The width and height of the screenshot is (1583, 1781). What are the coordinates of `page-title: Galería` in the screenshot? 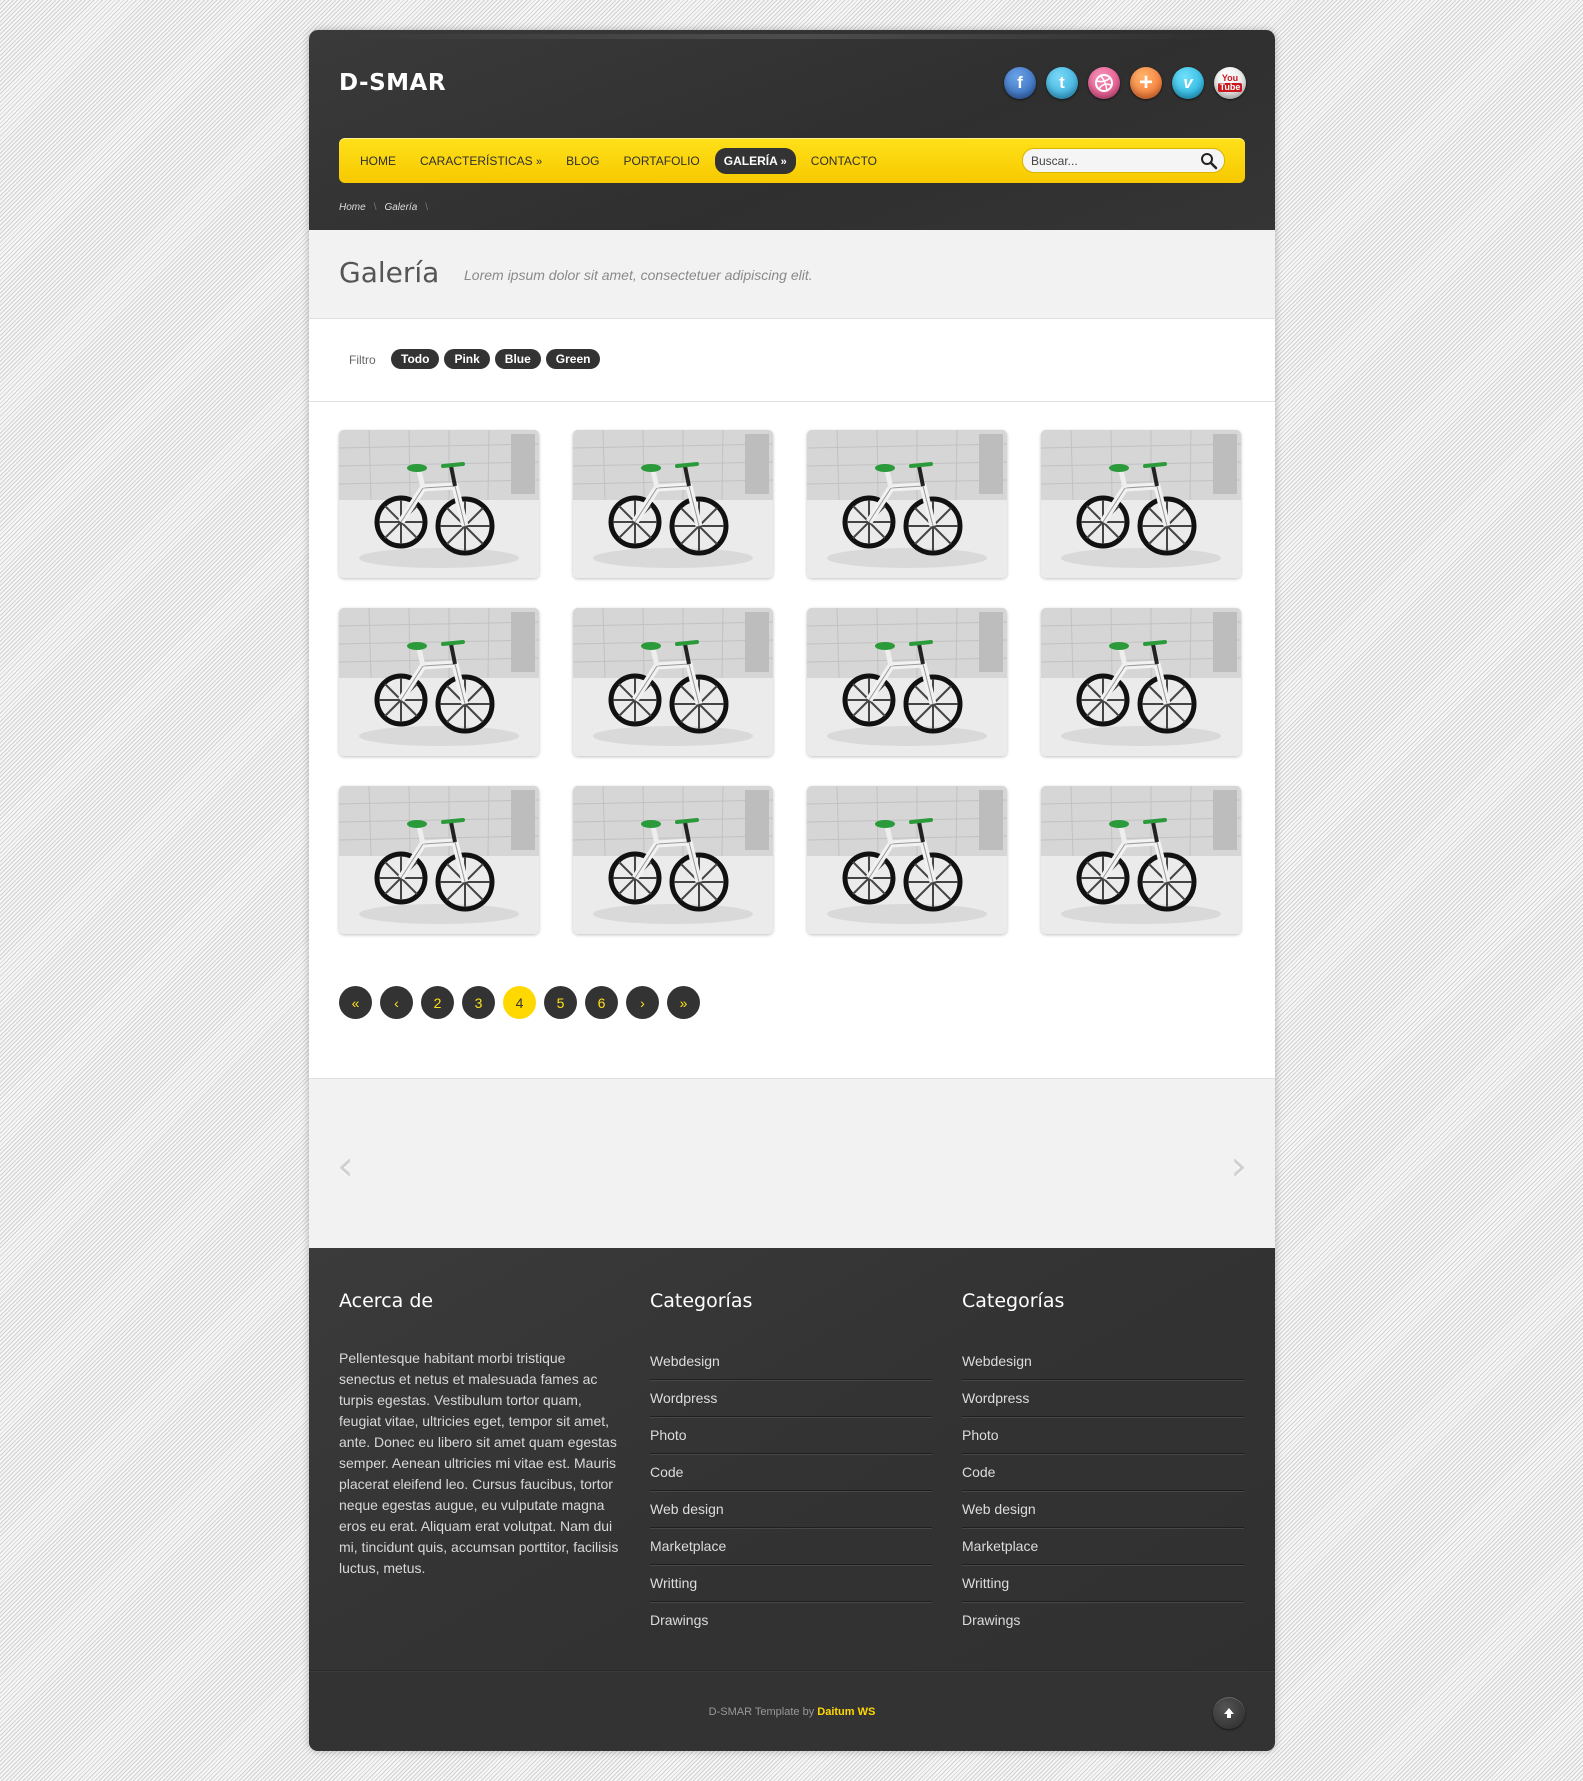 It's located at (389, 272).